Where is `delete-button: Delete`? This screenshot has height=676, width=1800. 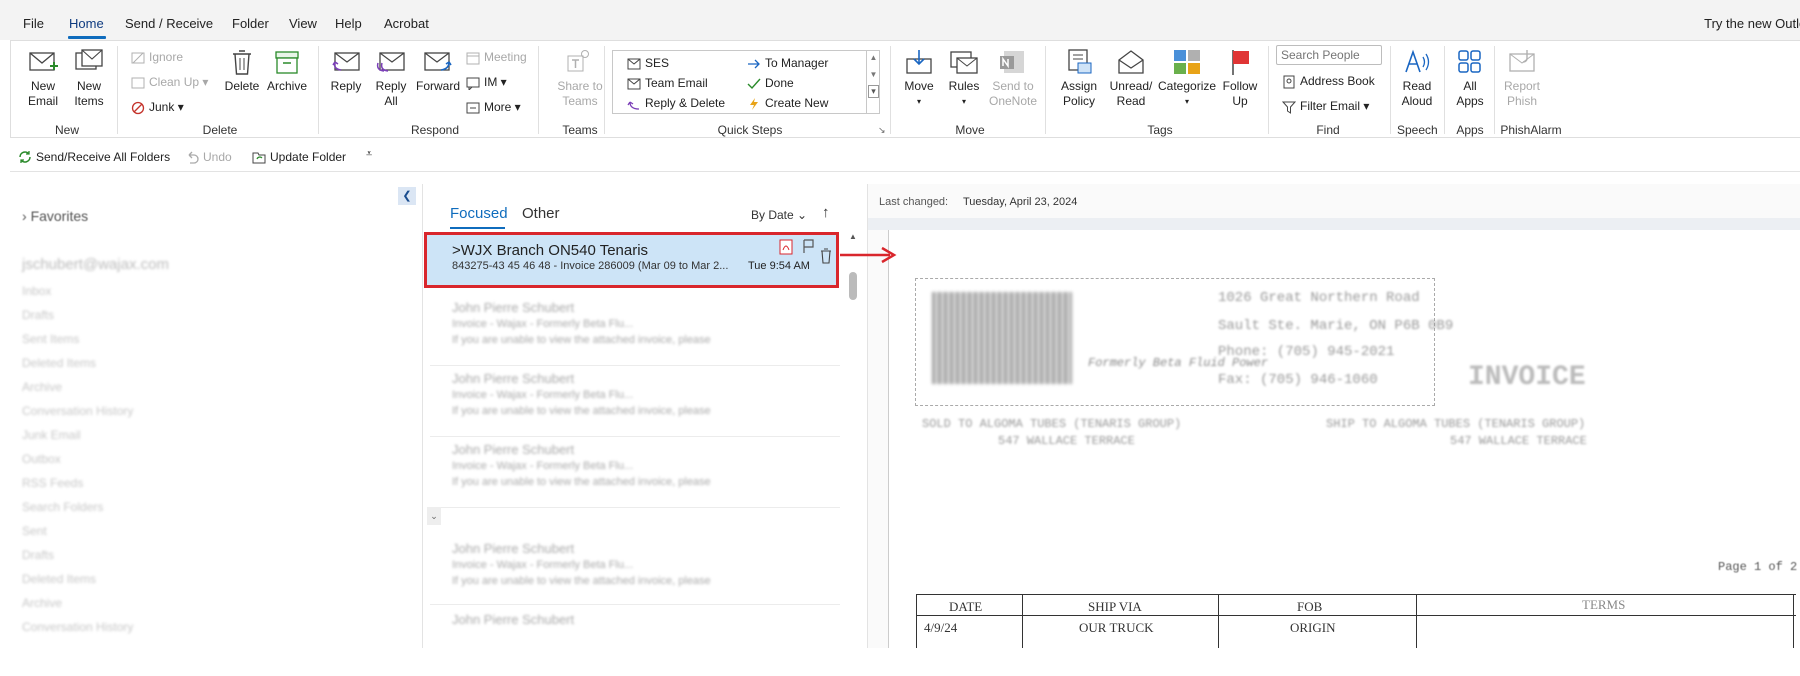 delete-button: Delete is located at coordinates (242, 71).